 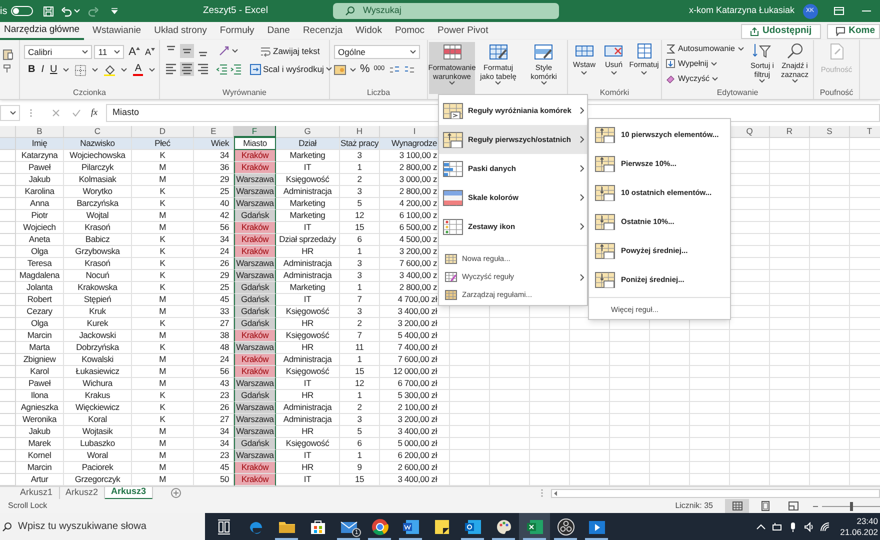 What do you see at coordinates (187, 69) in the screenshot?
I see `align-center-icon` at bounding box center [187, 69].